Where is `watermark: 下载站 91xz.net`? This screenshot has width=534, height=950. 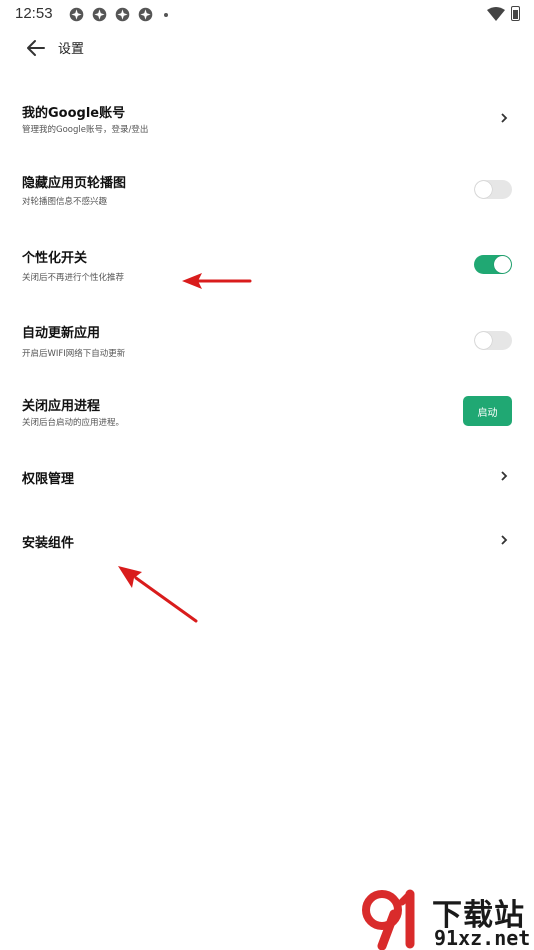 watermark: 下载站 91xz.net is located at coordinates (445, 919).